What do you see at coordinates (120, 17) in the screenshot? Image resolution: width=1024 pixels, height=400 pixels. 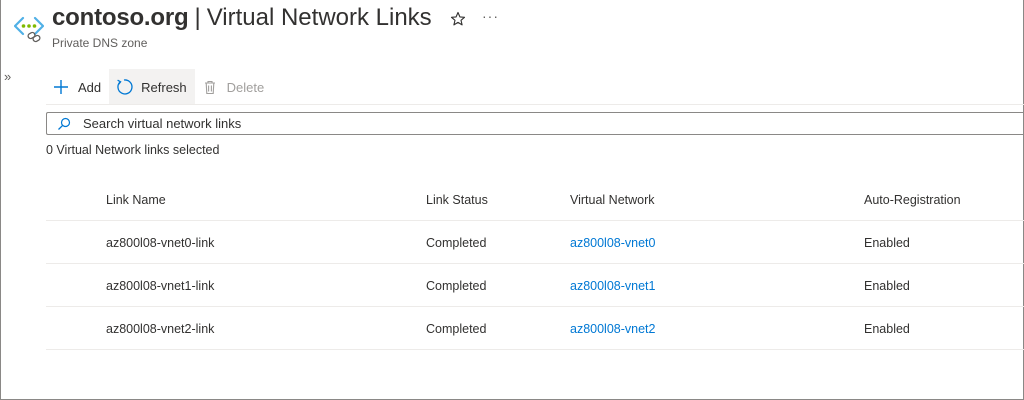 I see `resource-name: contoso.org` at bounding box center [120, 17].